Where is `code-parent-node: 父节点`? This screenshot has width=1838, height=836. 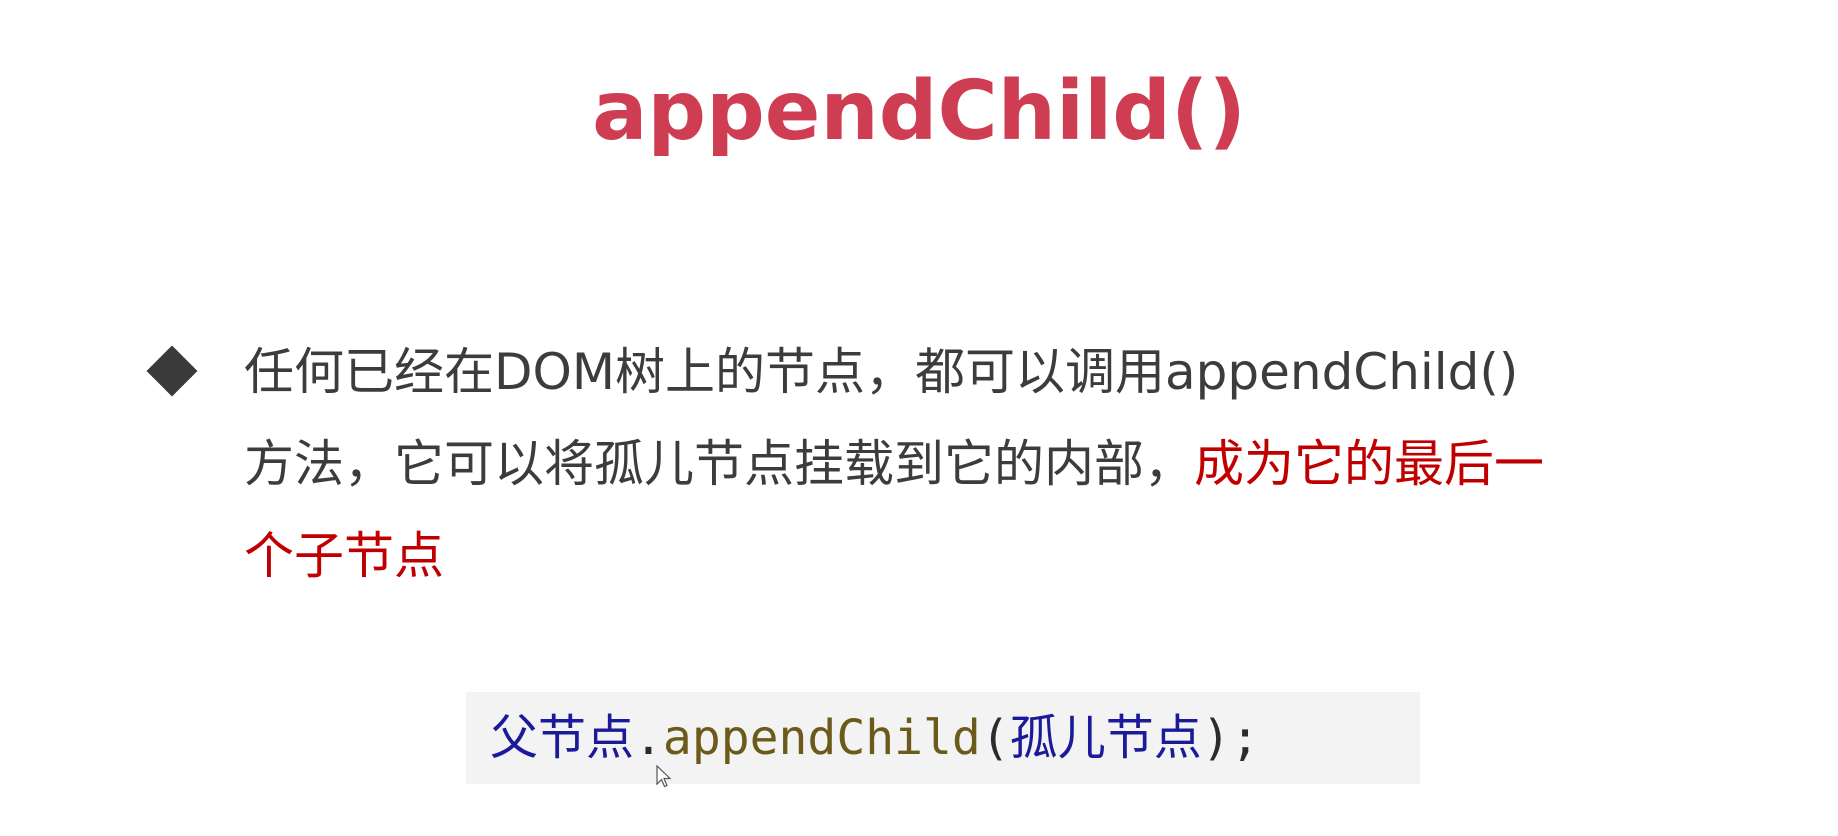 code-parent-node: 父节点 is located at coordinates (562, 738).